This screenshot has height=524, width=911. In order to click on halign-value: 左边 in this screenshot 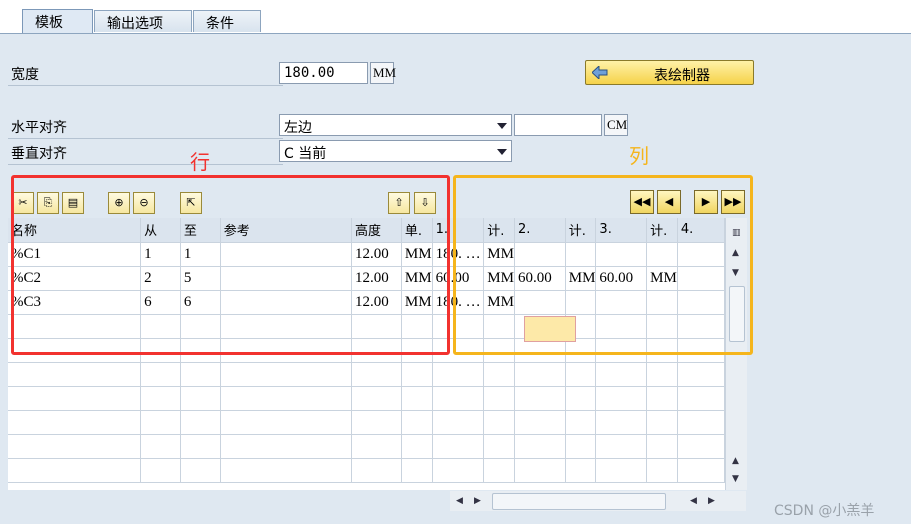, I will do `click(298, 128)`.